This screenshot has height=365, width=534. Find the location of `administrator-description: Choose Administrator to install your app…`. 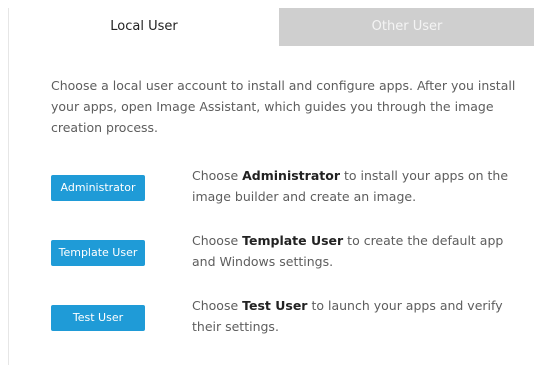

administrator-description: Choose Administrator to install your app… is located at coordinates (354, 186).